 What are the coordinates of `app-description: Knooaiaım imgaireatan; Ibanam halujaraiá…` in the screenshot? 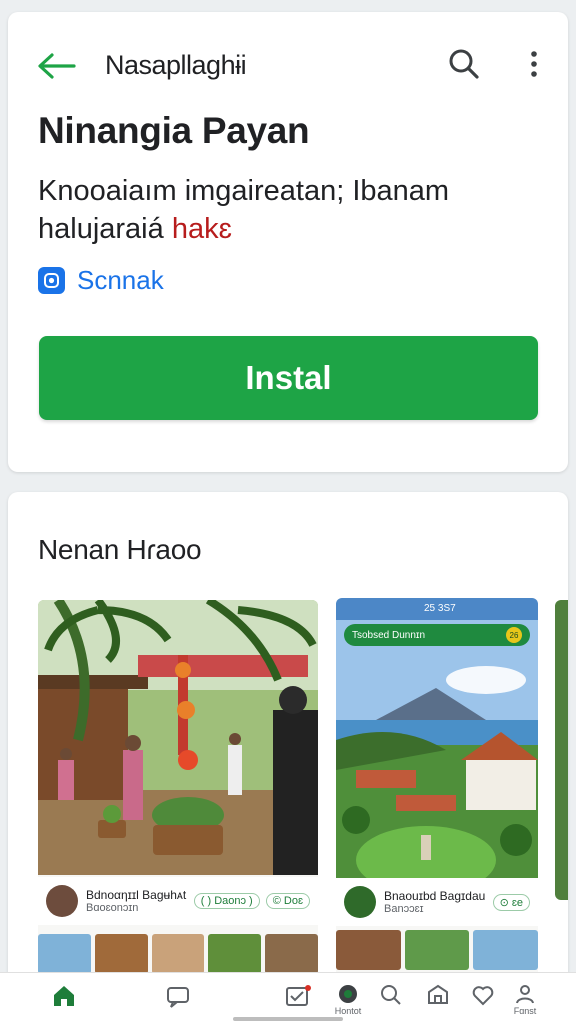 It's located at (278, 210).